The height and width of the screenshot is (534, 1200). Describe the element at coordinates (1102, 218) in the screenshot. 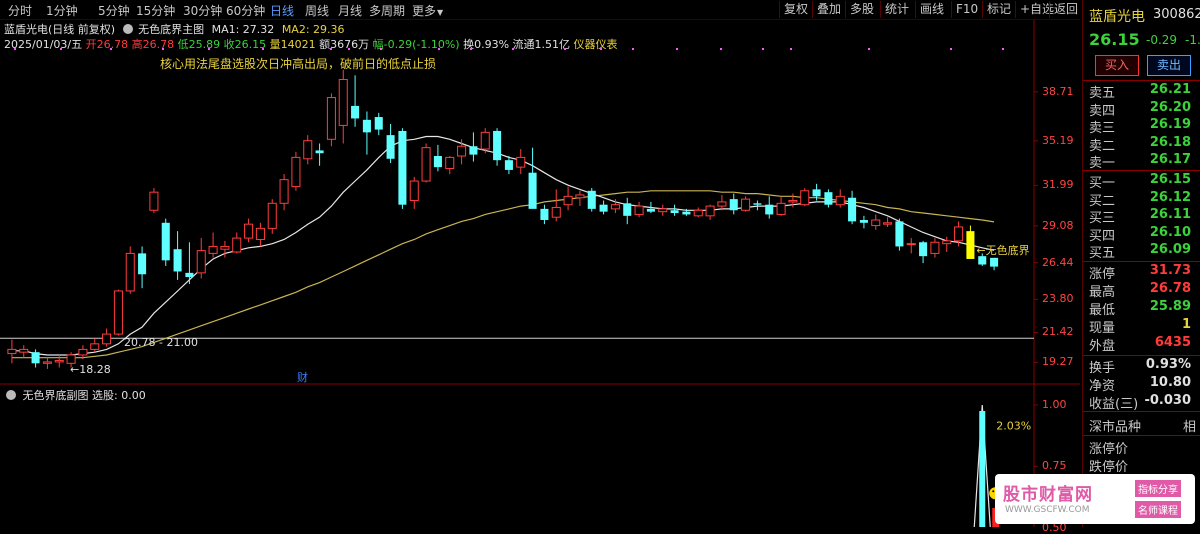

I see `bid-row-label: 买三` at that location.